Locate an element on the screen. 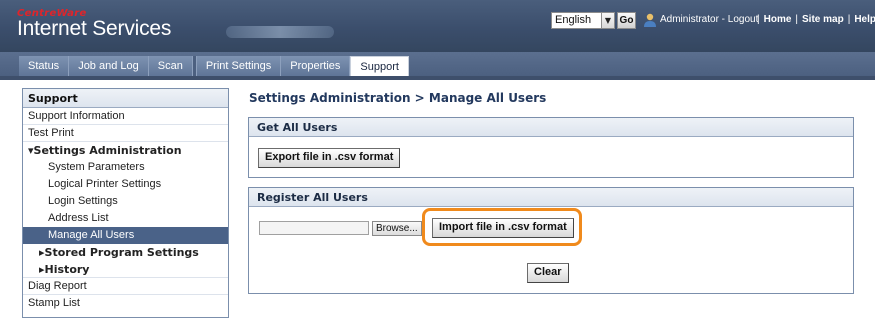 The width and height of the screenshot is (875, 320). sidebar-item-manage-all-users: Manage All Users is located at coordinates (125, 235).